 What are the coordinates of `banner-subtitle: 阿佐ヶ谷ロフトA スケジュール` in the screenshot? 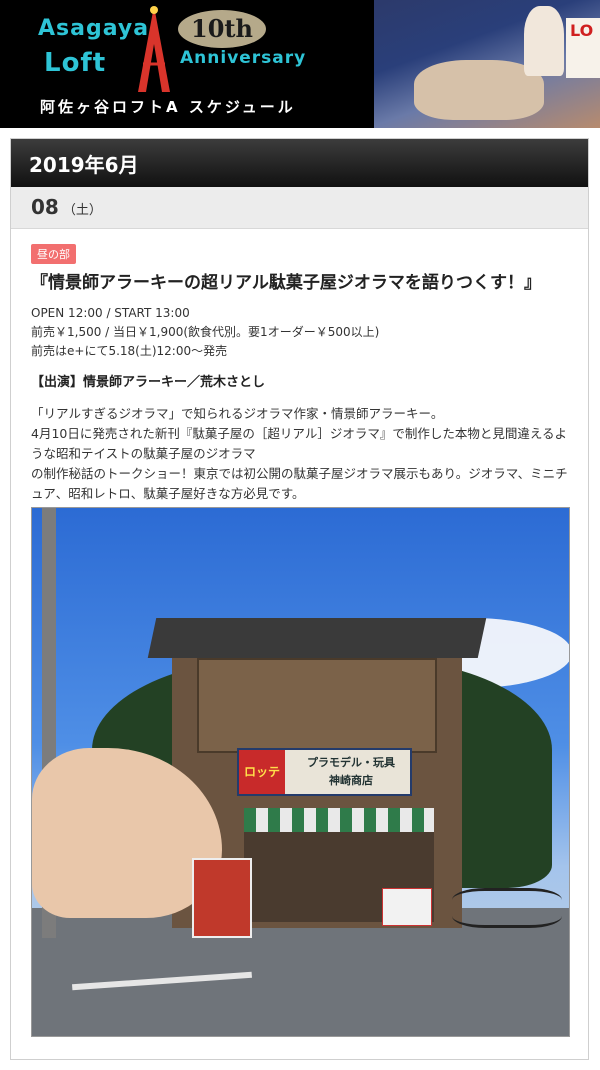 It's located at (168, 107).